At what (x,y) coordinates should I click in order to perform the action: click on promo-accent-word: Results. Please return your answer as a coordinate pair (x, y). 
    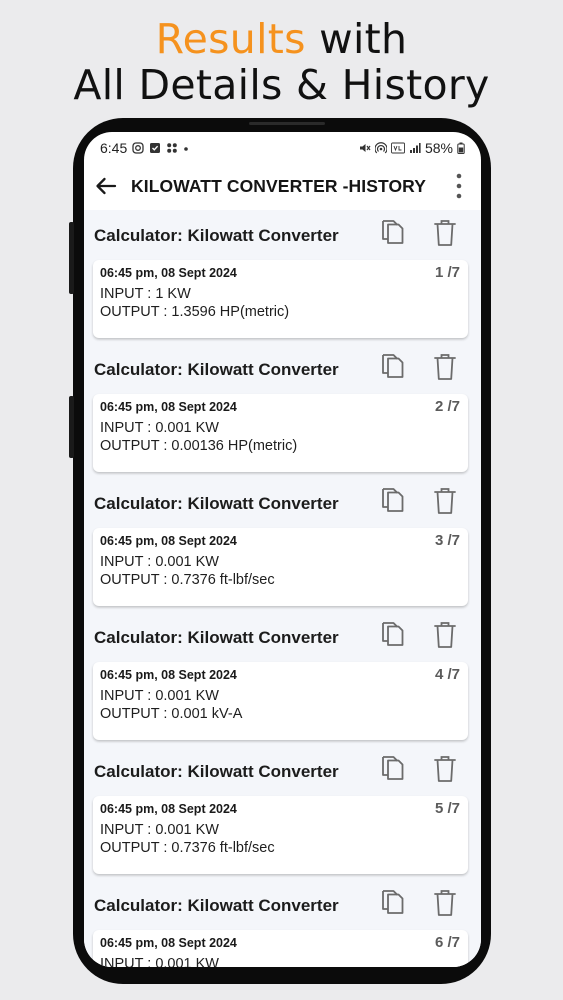
    Looking at the image, I should click on (230, 39).